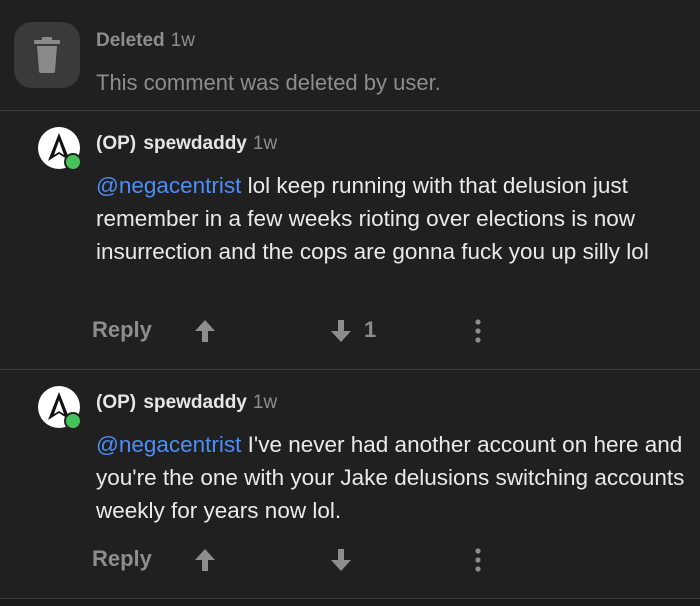  Describe the element at coordinates (350, 602) in the screenshot. I see `thread-bottom-divider` at that location.